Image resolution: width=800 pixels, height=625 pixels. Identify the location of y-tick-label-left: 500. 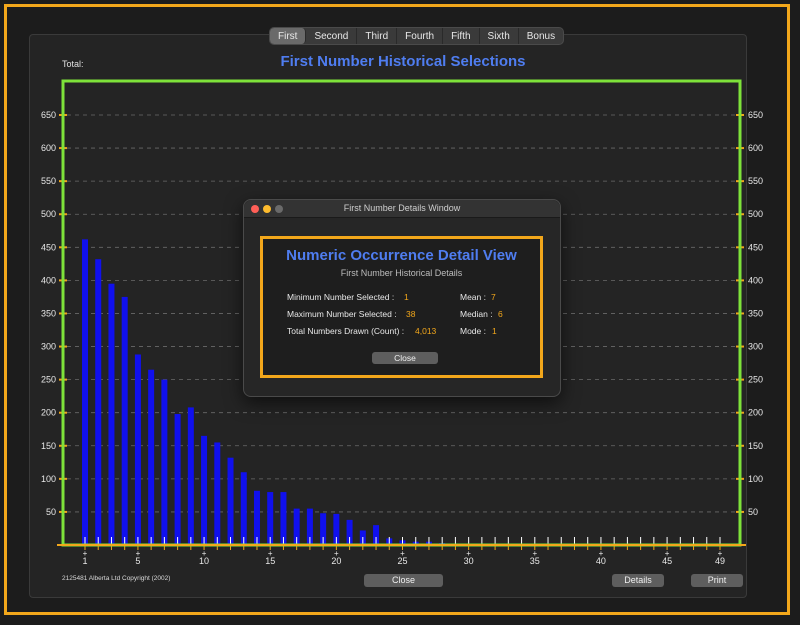
(48, 214).